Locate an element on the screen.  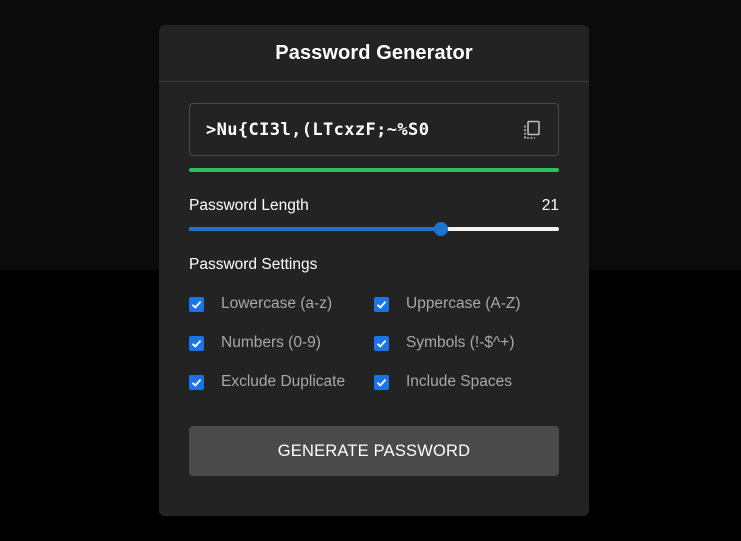
options-row: Numbers (0-9) Symbols (!-$^+) is located at coordinates (374, 349).